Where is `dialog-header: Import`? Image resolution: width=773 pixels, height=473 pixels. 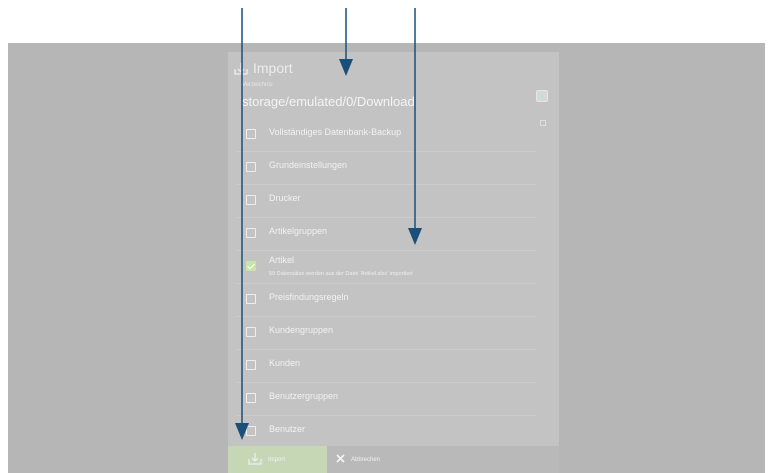 dialog-header: Import is located at coordinates (263, 68).